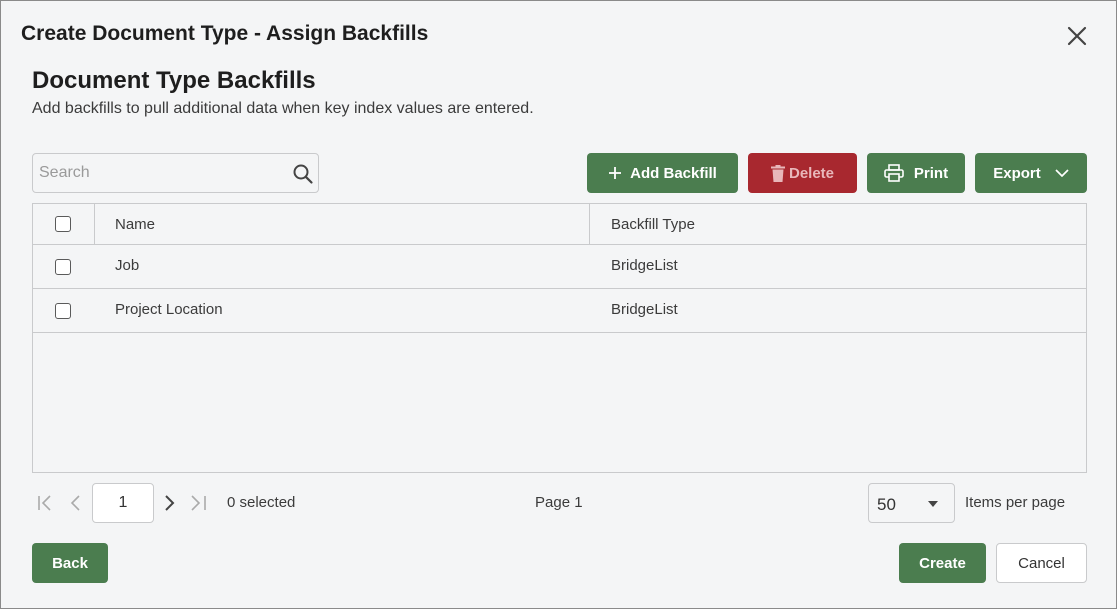 The image size is (1117, 609). What do you see at coordinates (261, 502) in the screenshot?
I see `selected-count: 0 selected` at bounding box center [261, 502].